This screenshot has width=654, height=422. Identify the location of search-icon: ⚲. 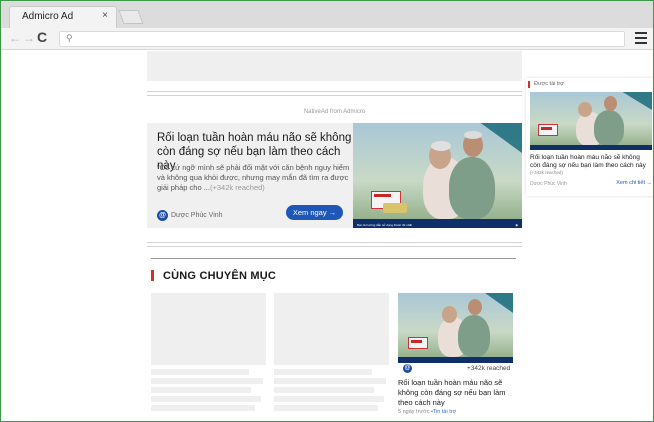
(69, 38).